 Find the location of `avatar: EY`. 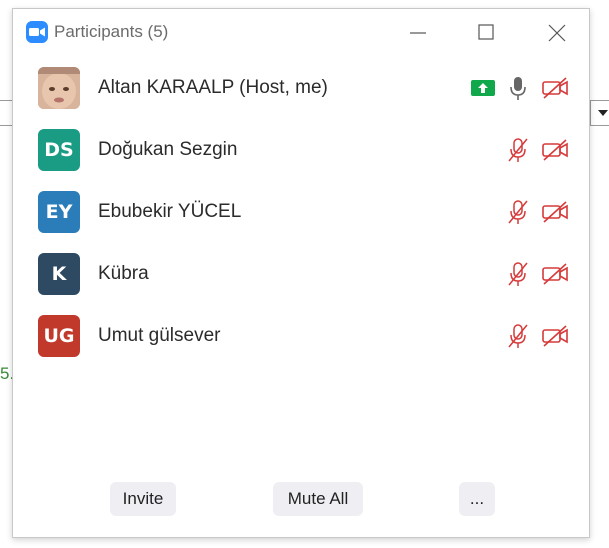

avatar: EY is located at coordinates (59, 212).